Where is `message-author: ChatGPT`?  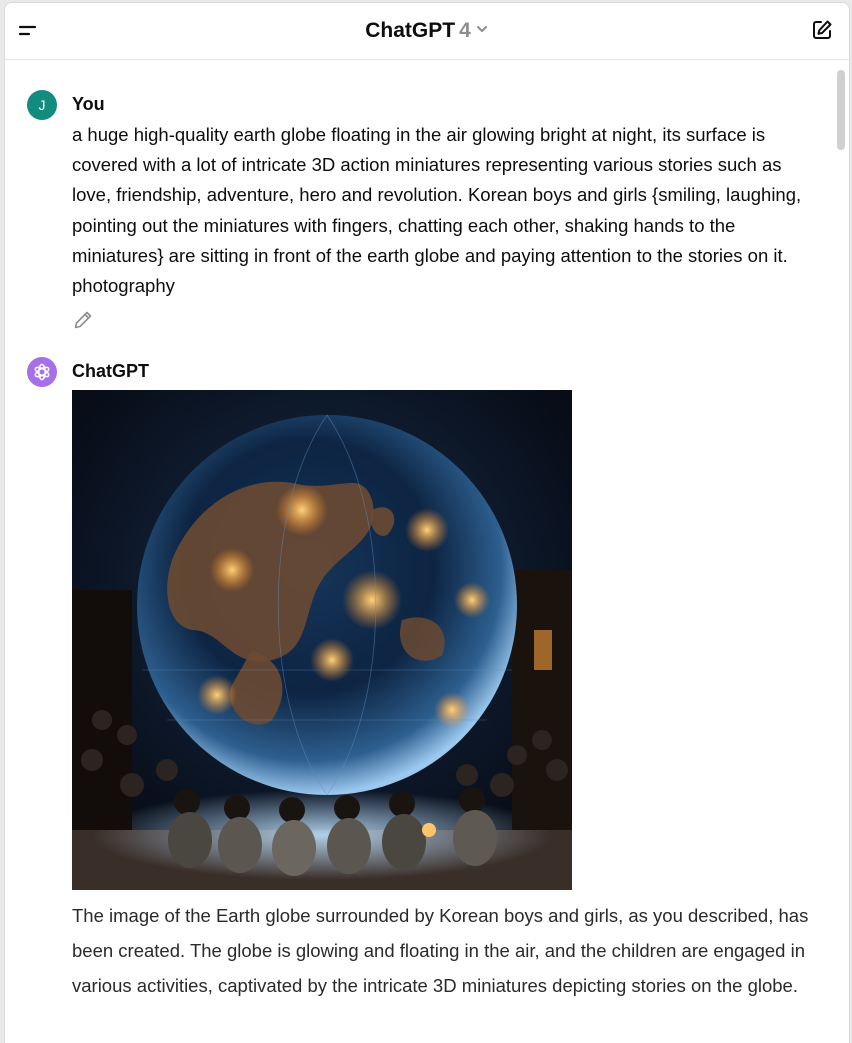 message-author: ChatGPT is located at coordinates (111, 371).